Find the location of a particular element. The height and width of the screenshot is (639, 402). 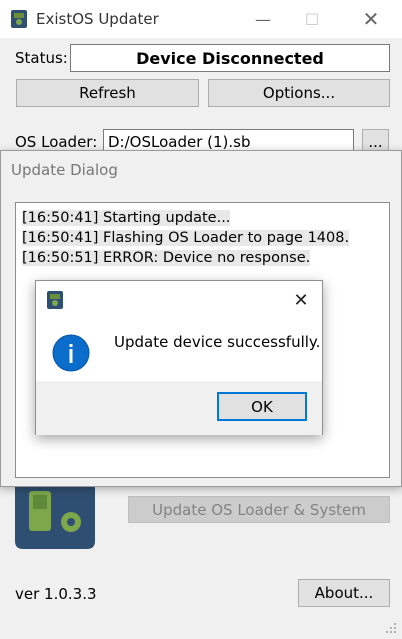

version-label: ver 1.0.3.3 is located at coordinates (56, 594).